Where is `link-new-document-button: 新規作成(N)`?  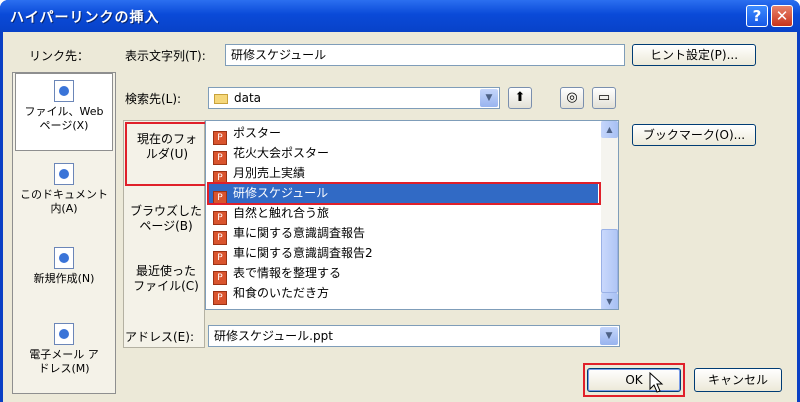
link-new-document-button: 新規作成(N) is located at coordinates (64, 280).